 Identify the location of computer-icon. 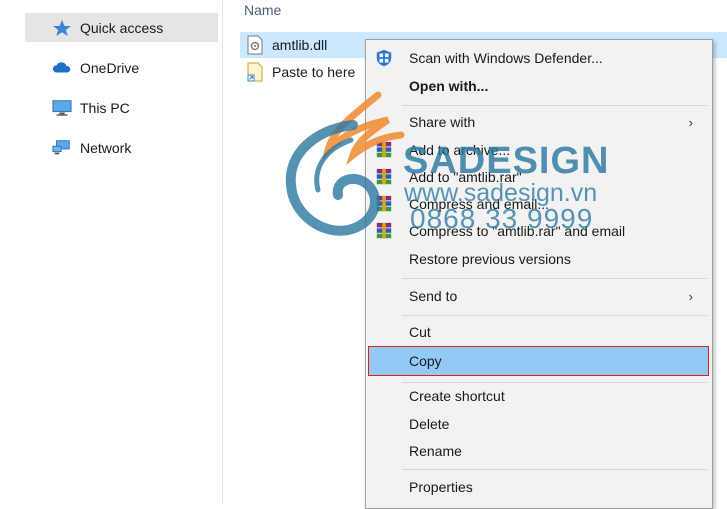
(62, 108).